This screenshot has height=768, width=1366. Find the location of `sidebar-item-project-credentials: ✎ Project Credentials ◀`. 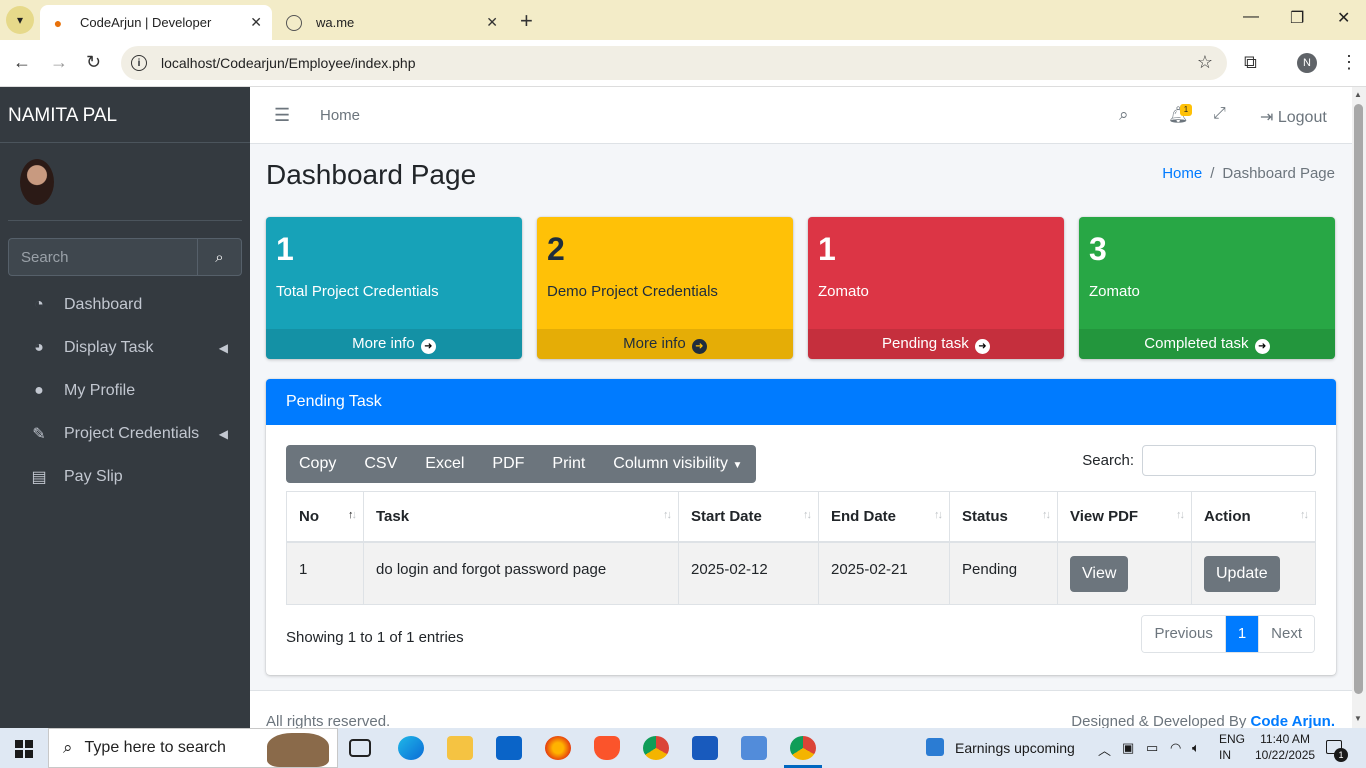

sidebar-item-project-credentials: ✎ Project Credentials ◀ is located at coordinates (125, 433).